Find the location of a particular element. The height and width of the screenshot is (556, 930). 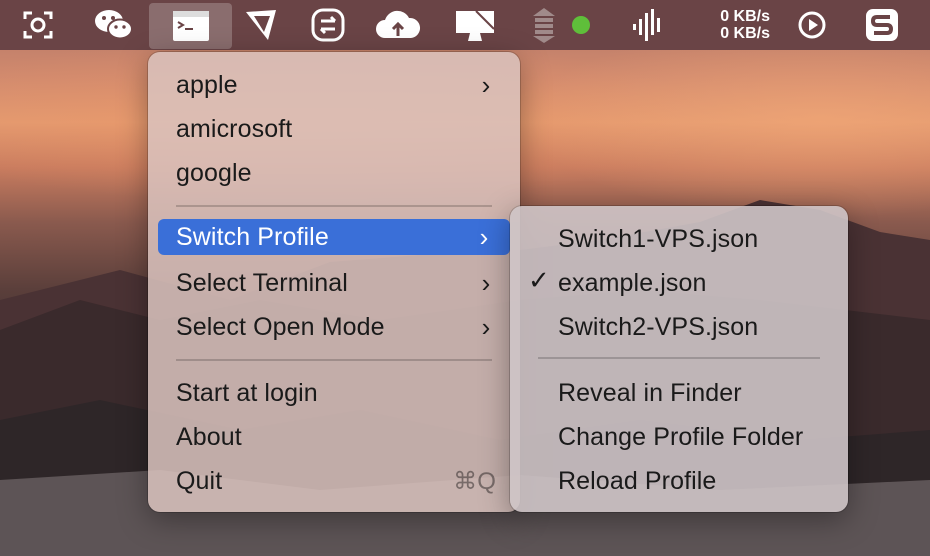

play-icon is located at coordinates (812, 25).